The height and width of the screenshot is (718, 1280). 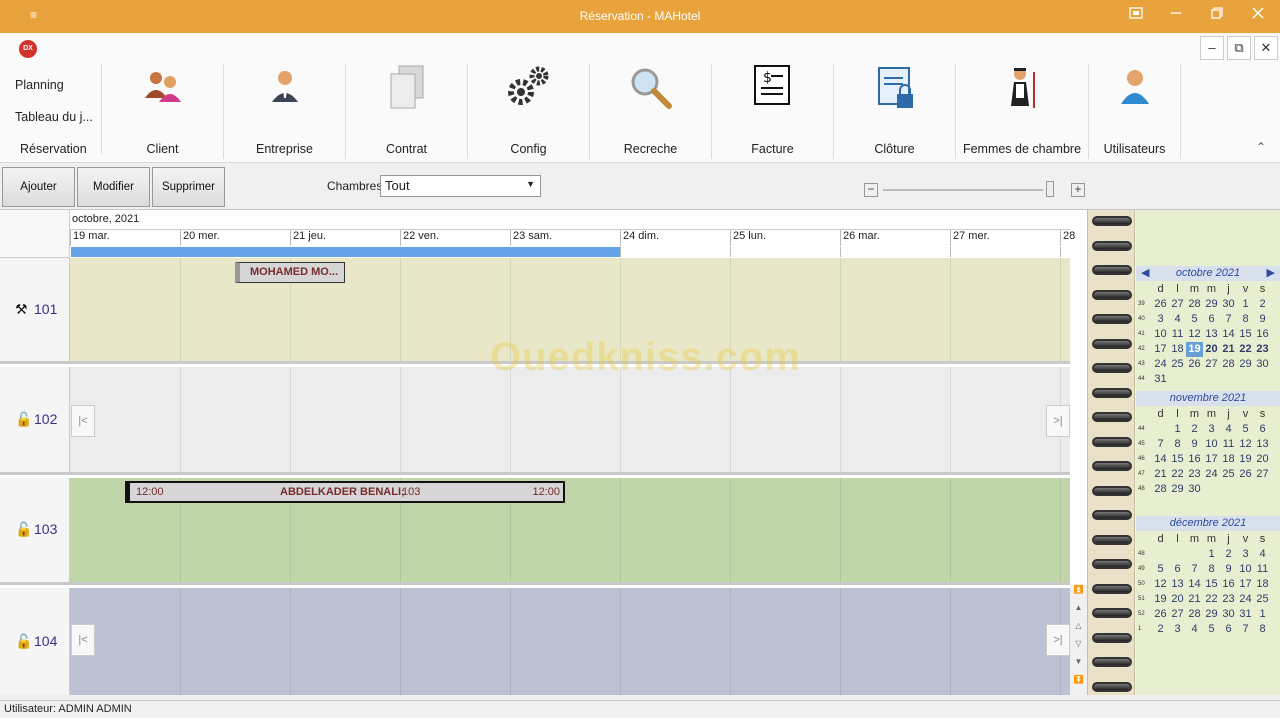 I want to click on close-button, so click(x=1258, y=16).